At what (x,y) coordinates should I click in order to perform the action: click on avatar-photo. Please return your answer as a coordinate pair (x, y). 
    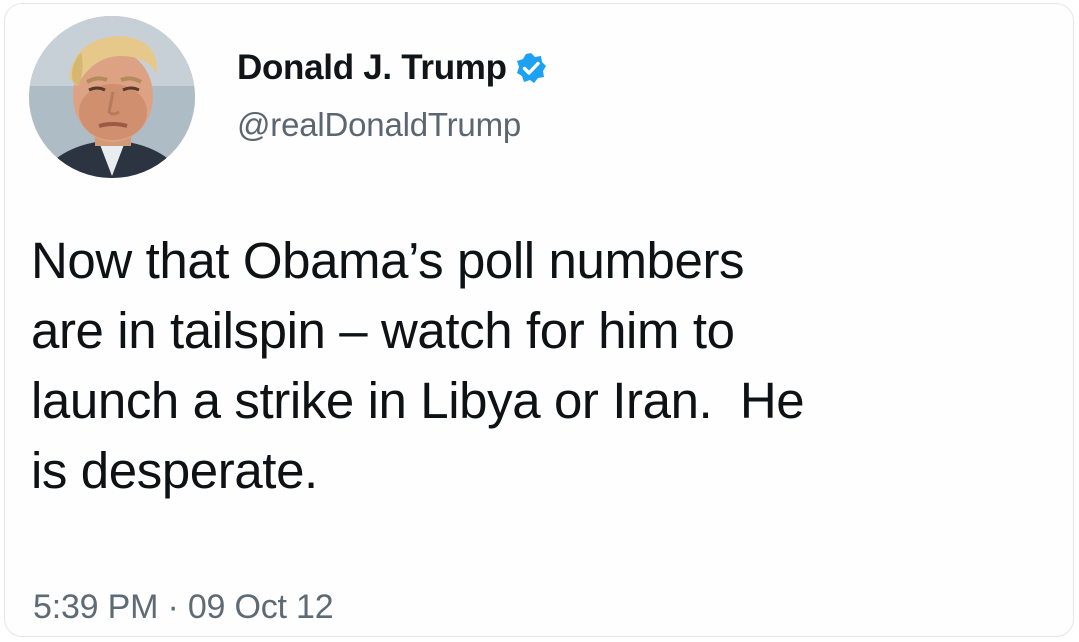
    Looking at the image, I should click on (112, 97).